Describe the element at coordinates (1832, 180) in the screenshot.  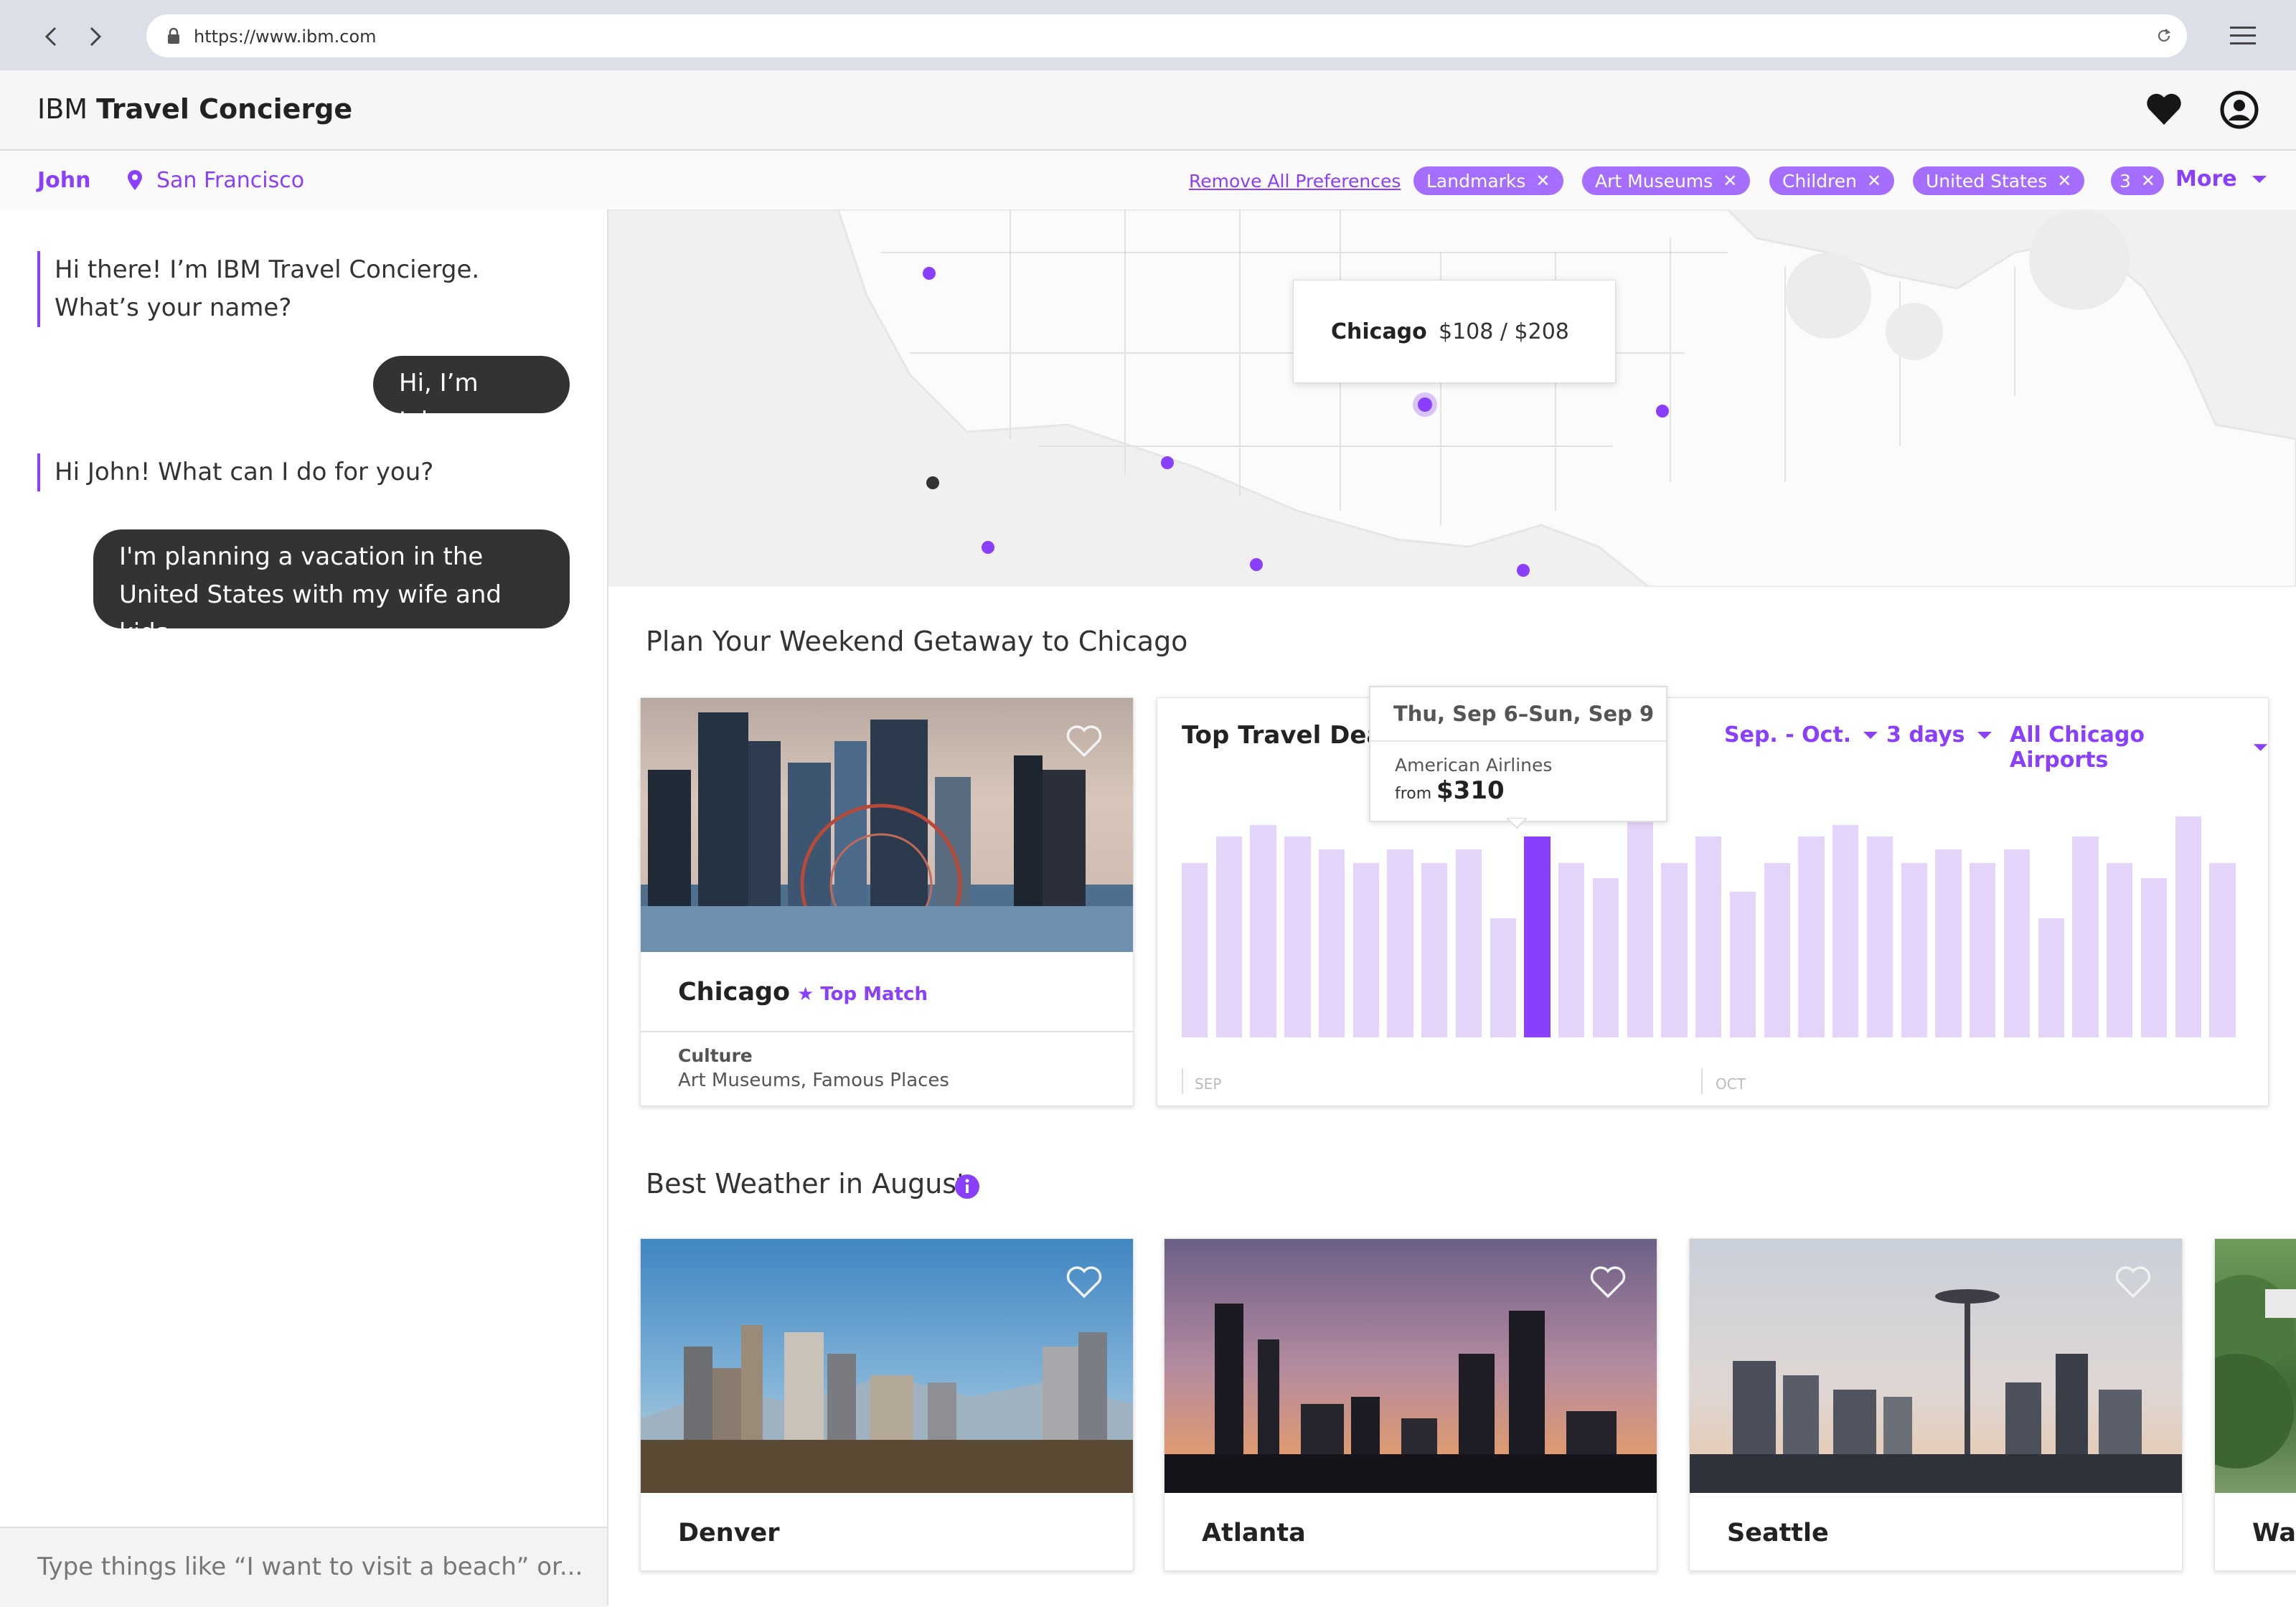
I see `preference-chip-children: Children ✕` at that location.